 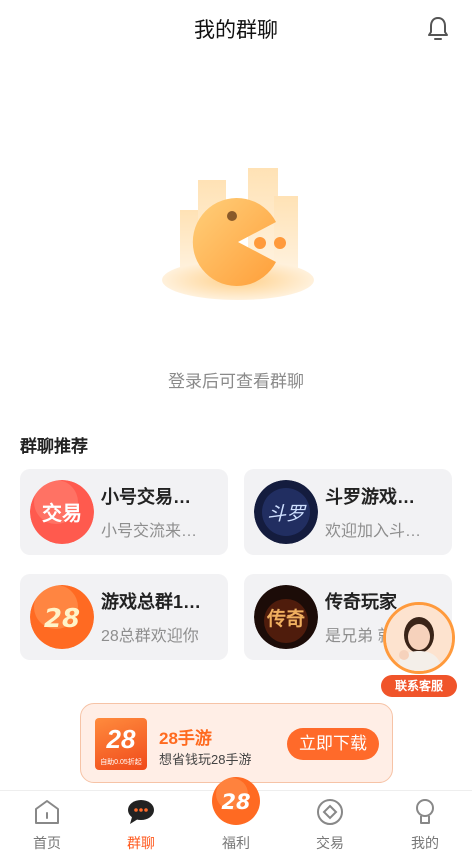 I want to click on bell-icon, so click(x=438, y=29).